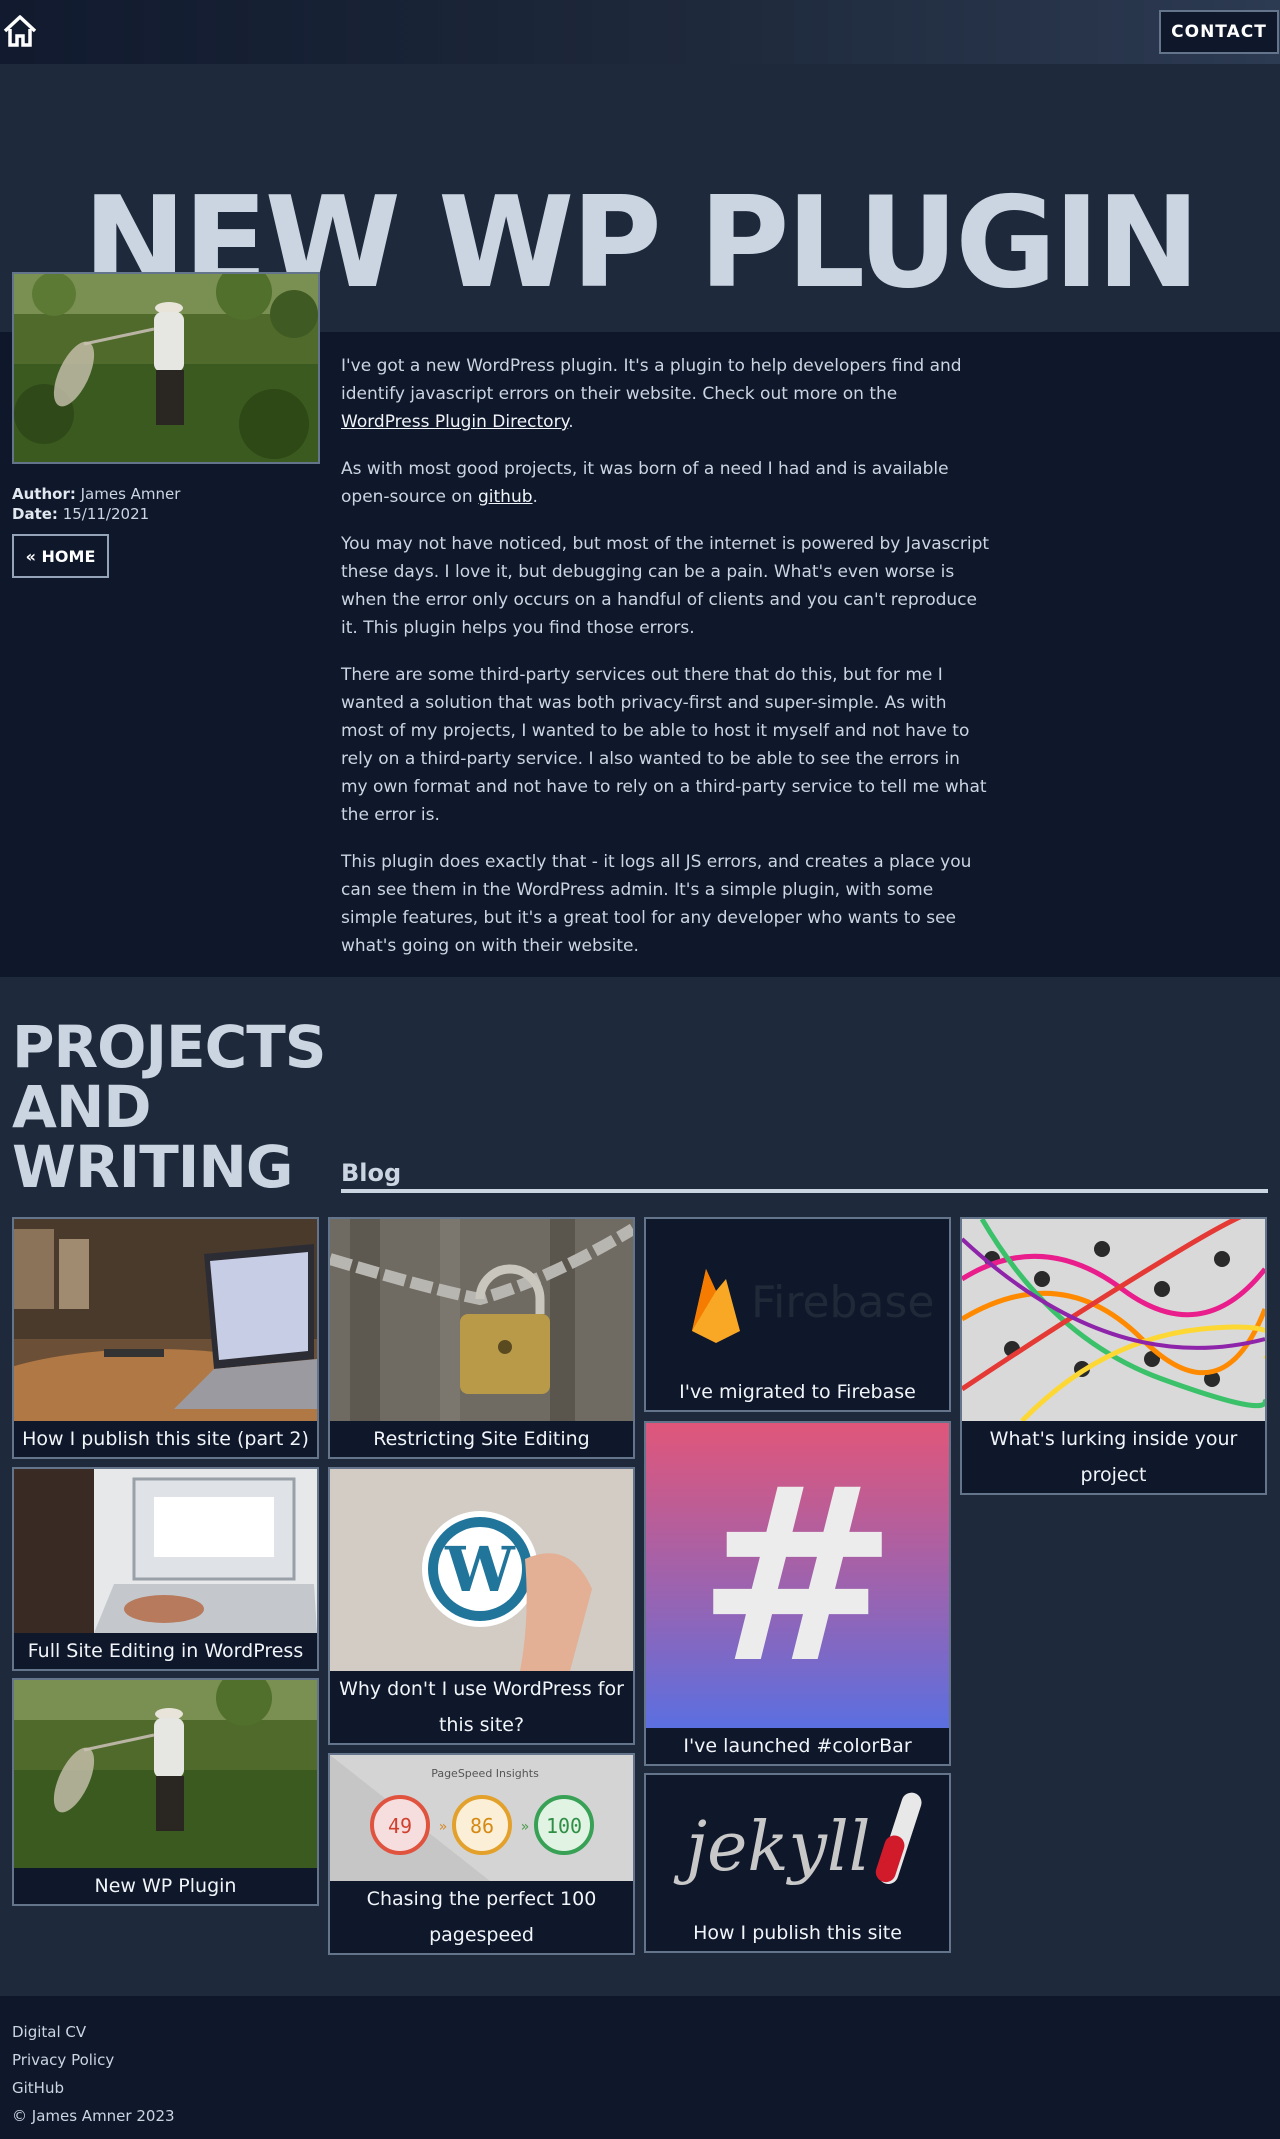  What do you see at coordinates (20, 31) in the screenshot?
I see `home-icon` at bounding box center [20, 31].